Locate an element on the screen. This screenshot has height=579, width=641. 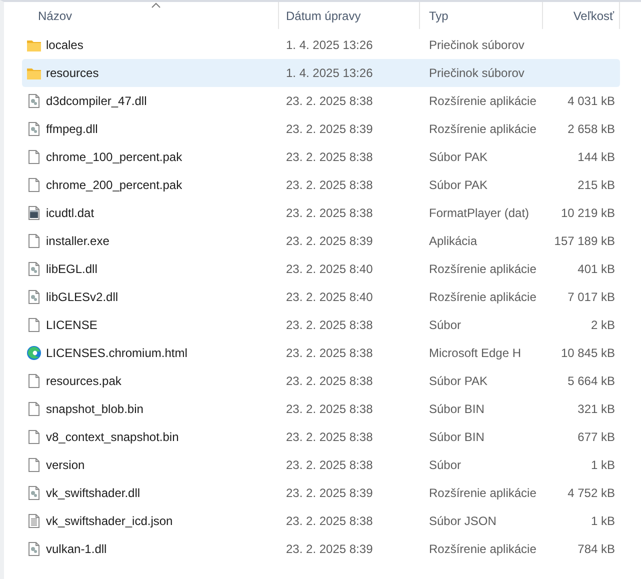
file-row: resources 1. 4. 2025 13:26 Priečinok súborov is located at coordinates (321, 73).